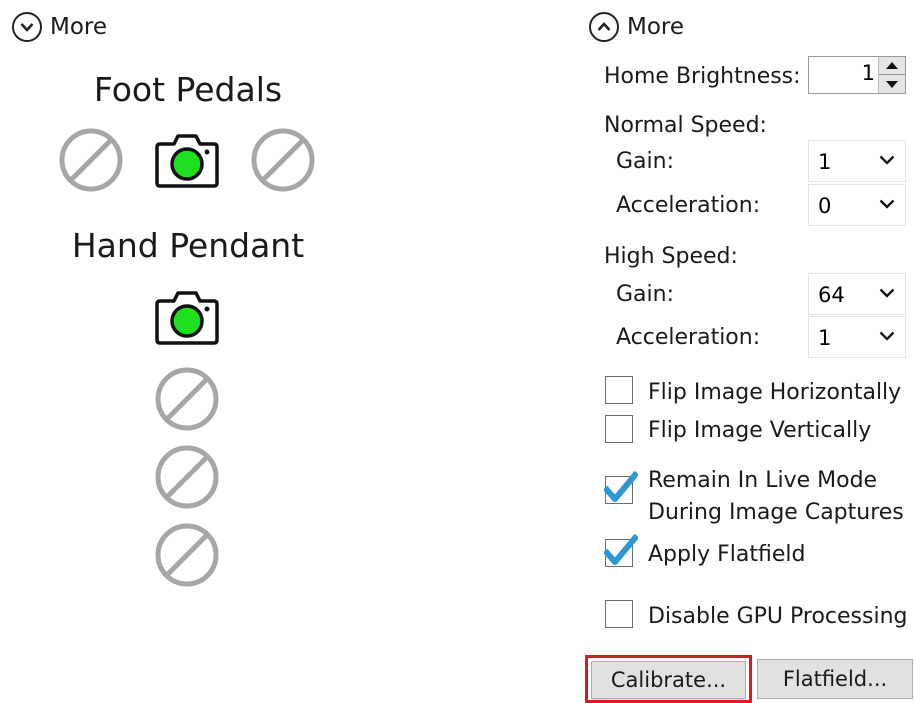 The width and height of the screenshot is (915, 703). Describe the element at coordinates (188, 89) in the screenshot. I see `foot-pedals-heading: Foot Pedals` at that location.